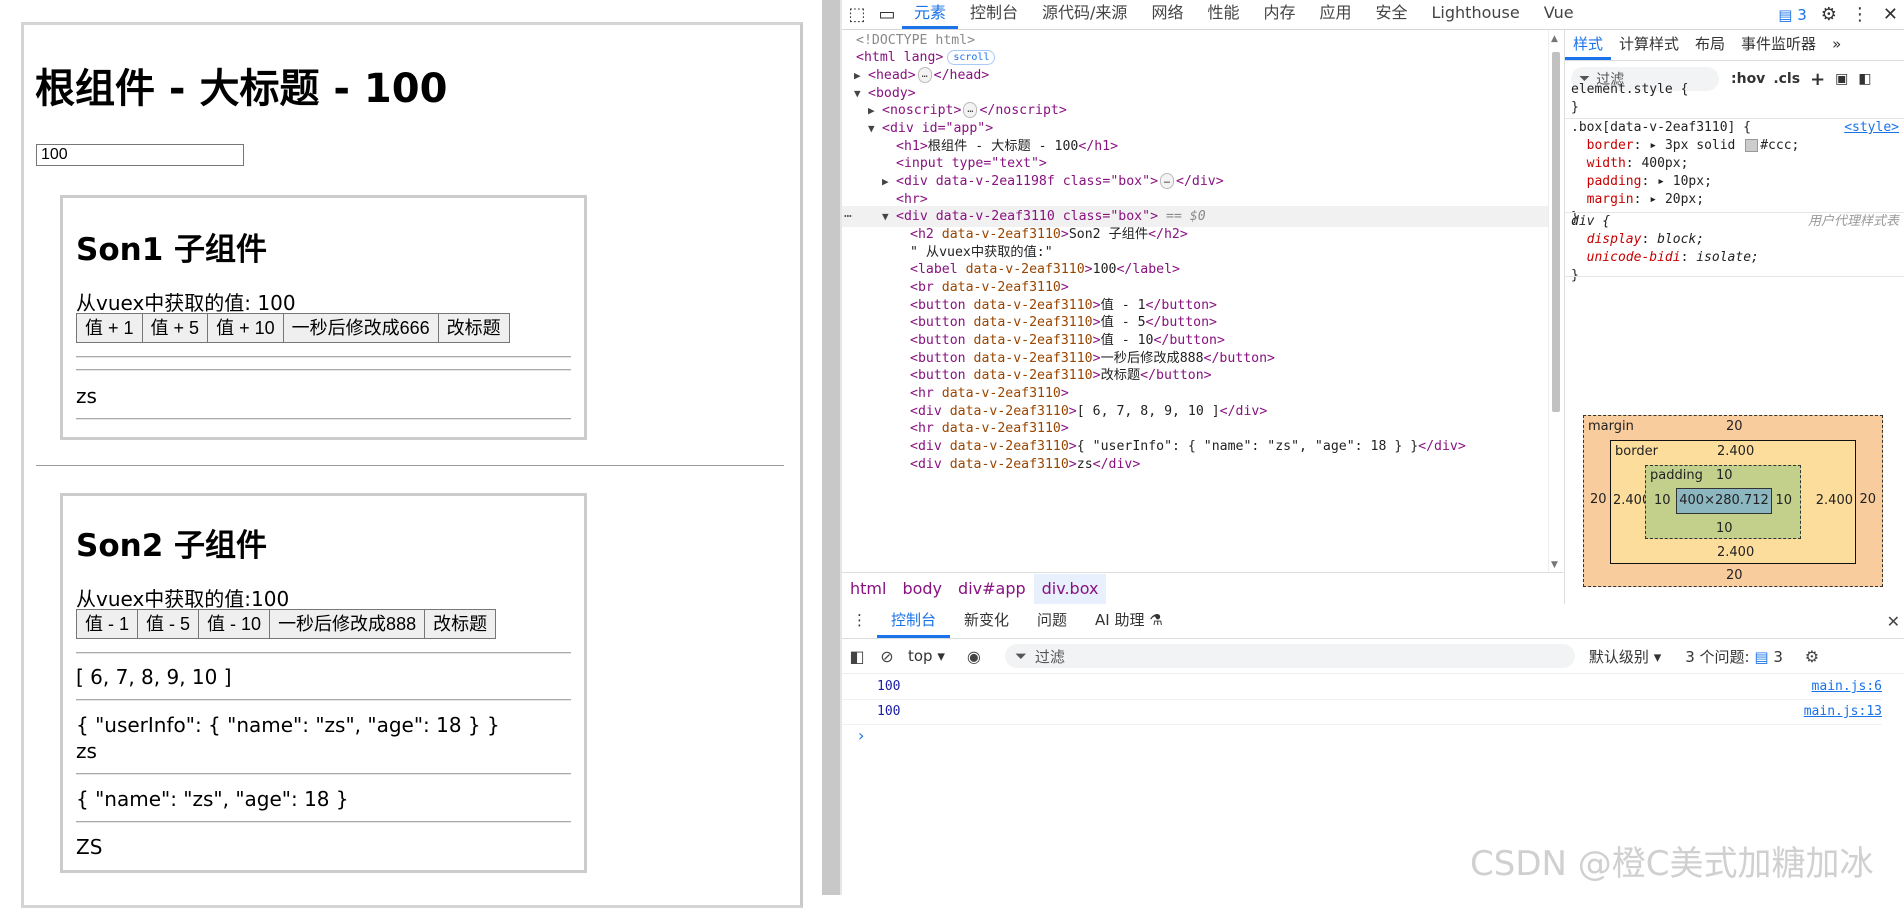 The height and width of the screenshot is (908, 1904). What do you see at coordinates (1829, 14) in the screenshot?
I see `settings-gear-icon: ⚙` at bounding box center [1829, 14].